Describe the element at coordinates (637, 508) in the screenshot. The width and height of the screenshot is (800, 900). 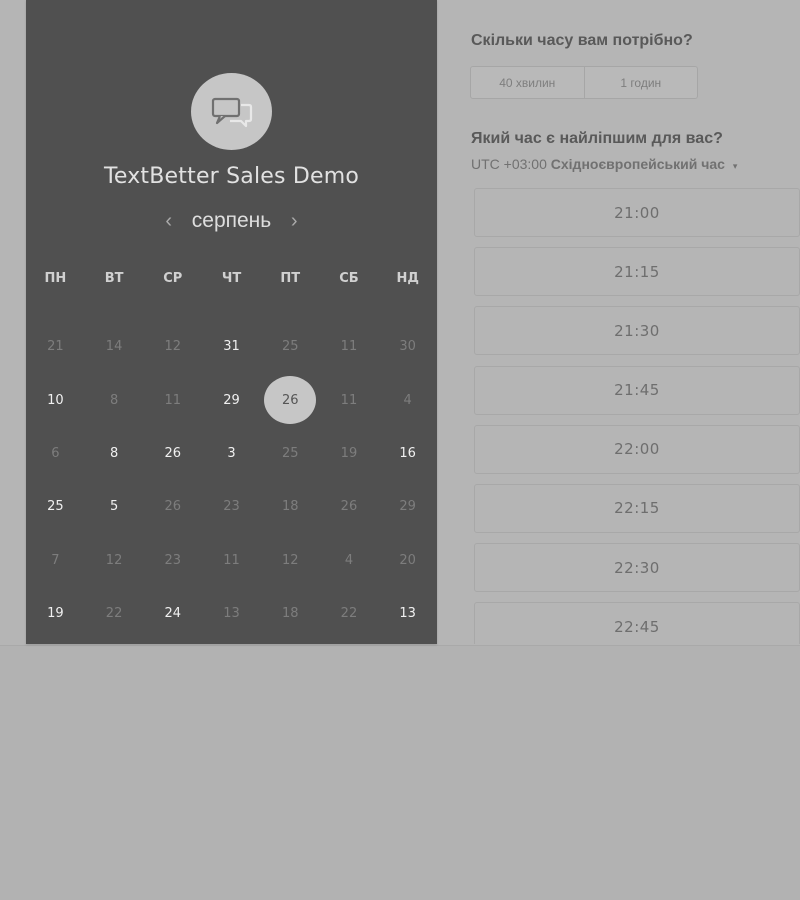
I see `time-slot-button: 22:15` at that location.